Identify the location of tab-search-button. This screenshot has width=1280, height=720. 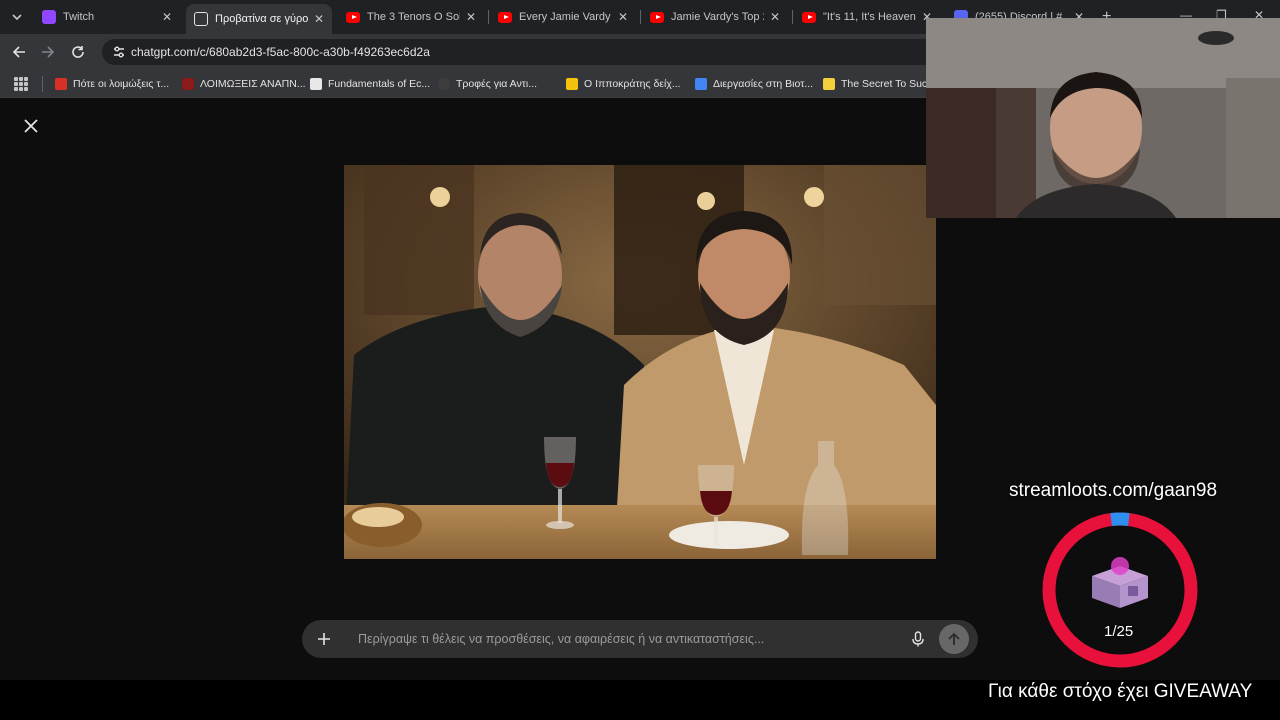
(17, 17).